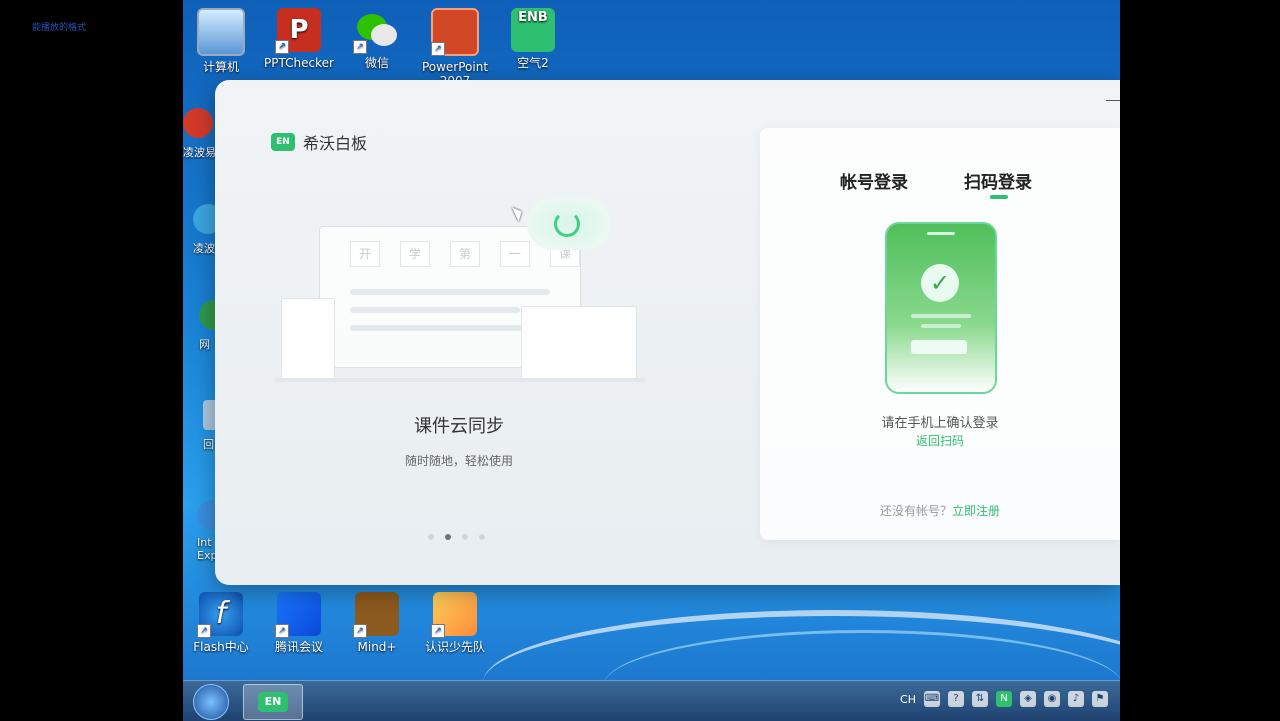 The image size is (1280, 721). What do you see at coordinates (1076, 699) in the screenshot?
I see `volume-icon: ♪` at bounding box center [1076, 699].